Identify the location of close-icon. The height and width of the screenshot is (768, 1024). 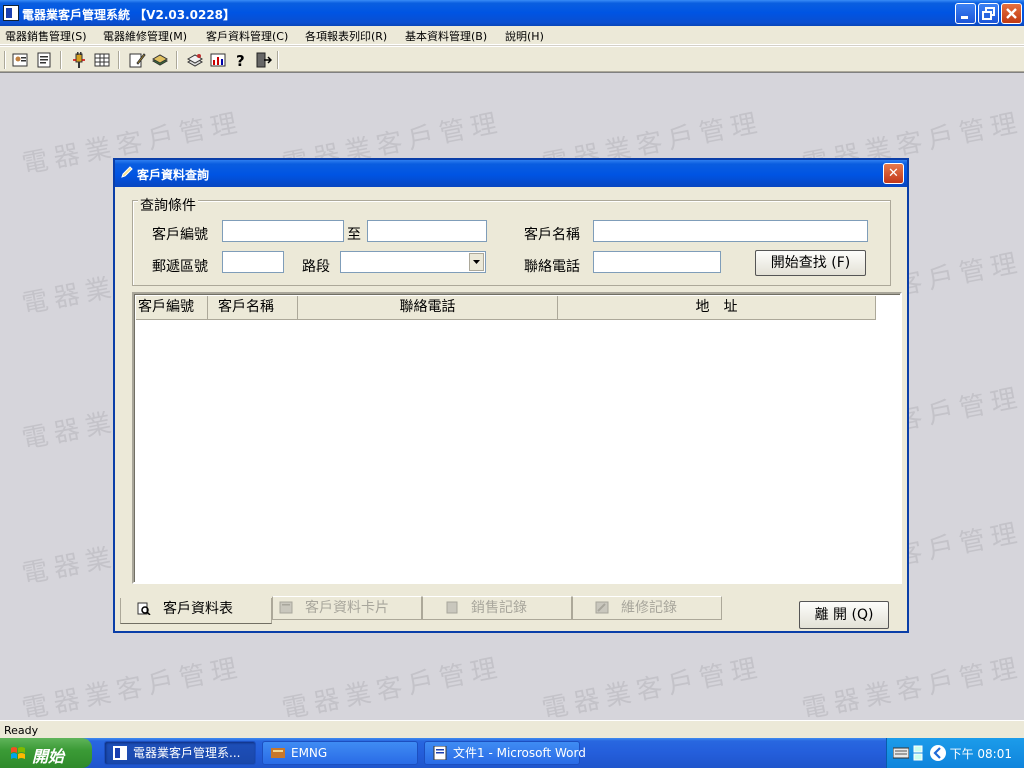
(1011, 13).